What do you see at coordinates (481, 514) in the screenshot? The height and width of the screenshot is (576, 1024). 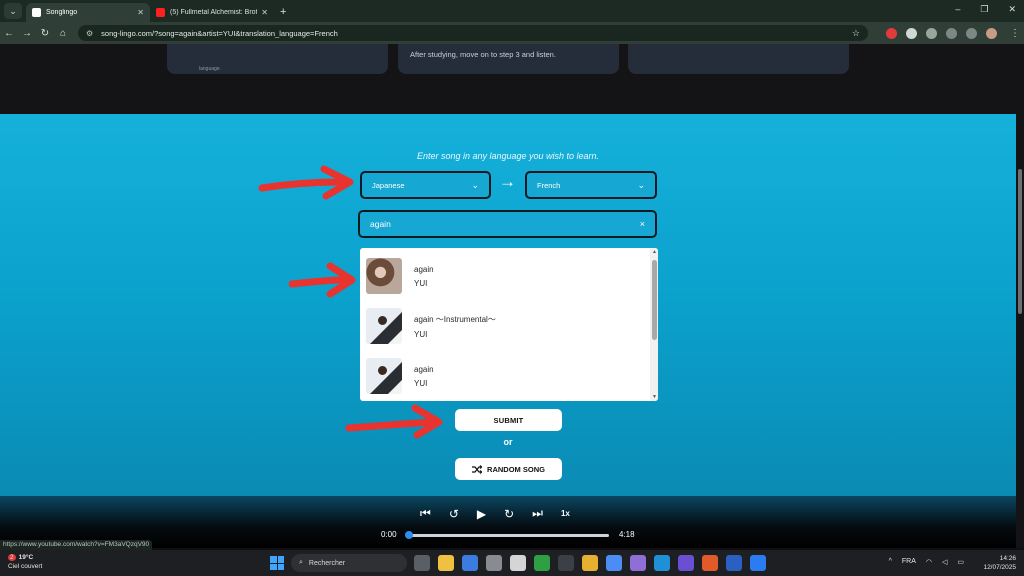 I see `play-icon: ▶` at bounding box center [481, 514].